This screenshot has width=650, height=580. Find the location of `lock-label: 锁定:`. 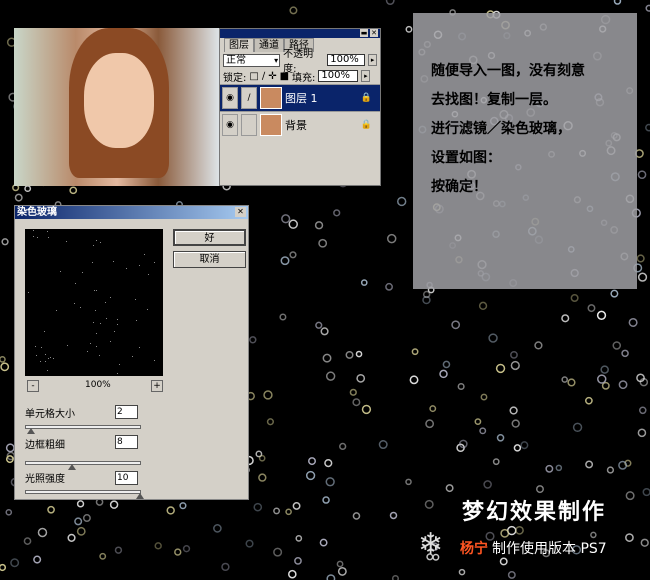

lock-label: 锁定: is located at coordinates (235, 78).